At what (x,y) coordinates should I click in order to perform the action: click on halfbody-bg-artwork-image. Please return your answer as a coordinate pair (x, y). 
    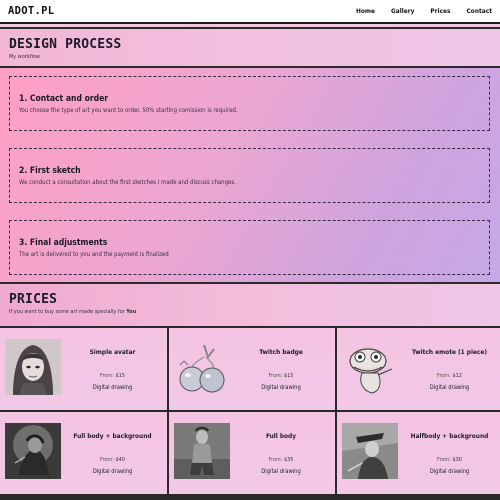
    Looking at the image, I should click on (370, 451).